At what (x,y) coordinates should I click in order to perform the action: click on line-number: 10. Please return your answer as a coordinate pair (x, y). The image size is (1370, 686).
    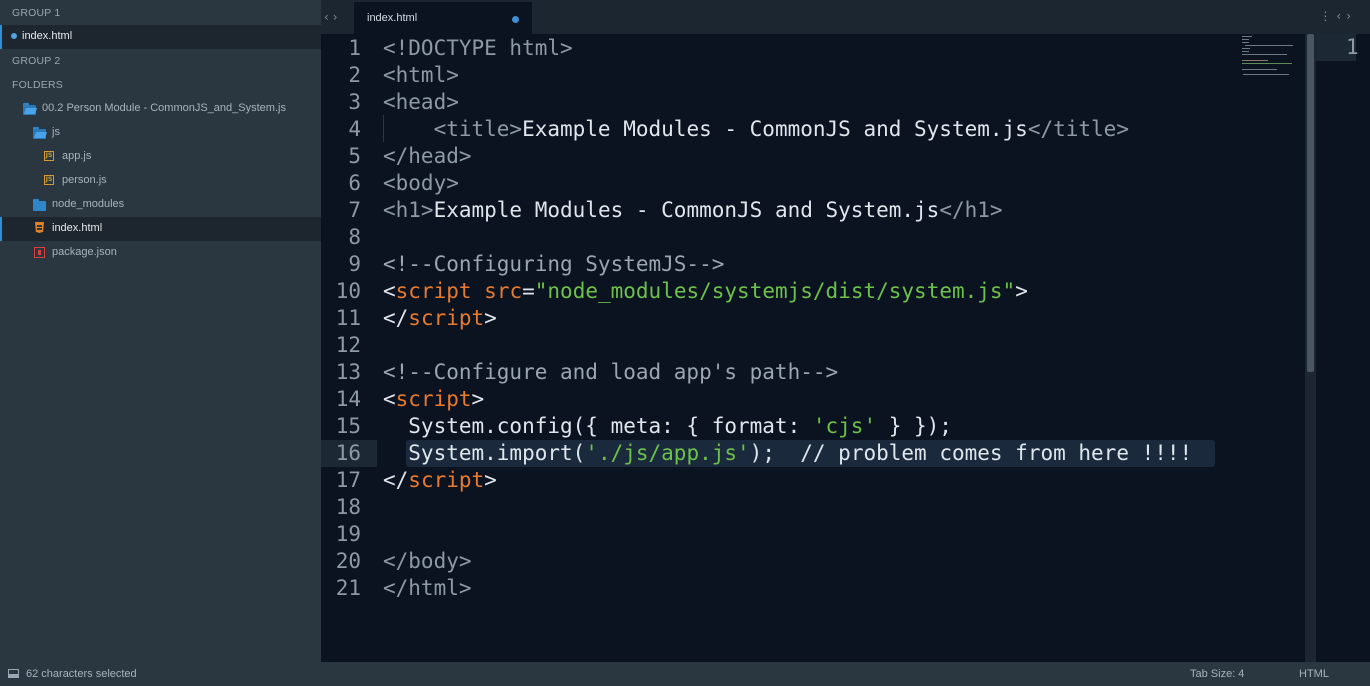
    Looking at the image, I should click on (348, 291).